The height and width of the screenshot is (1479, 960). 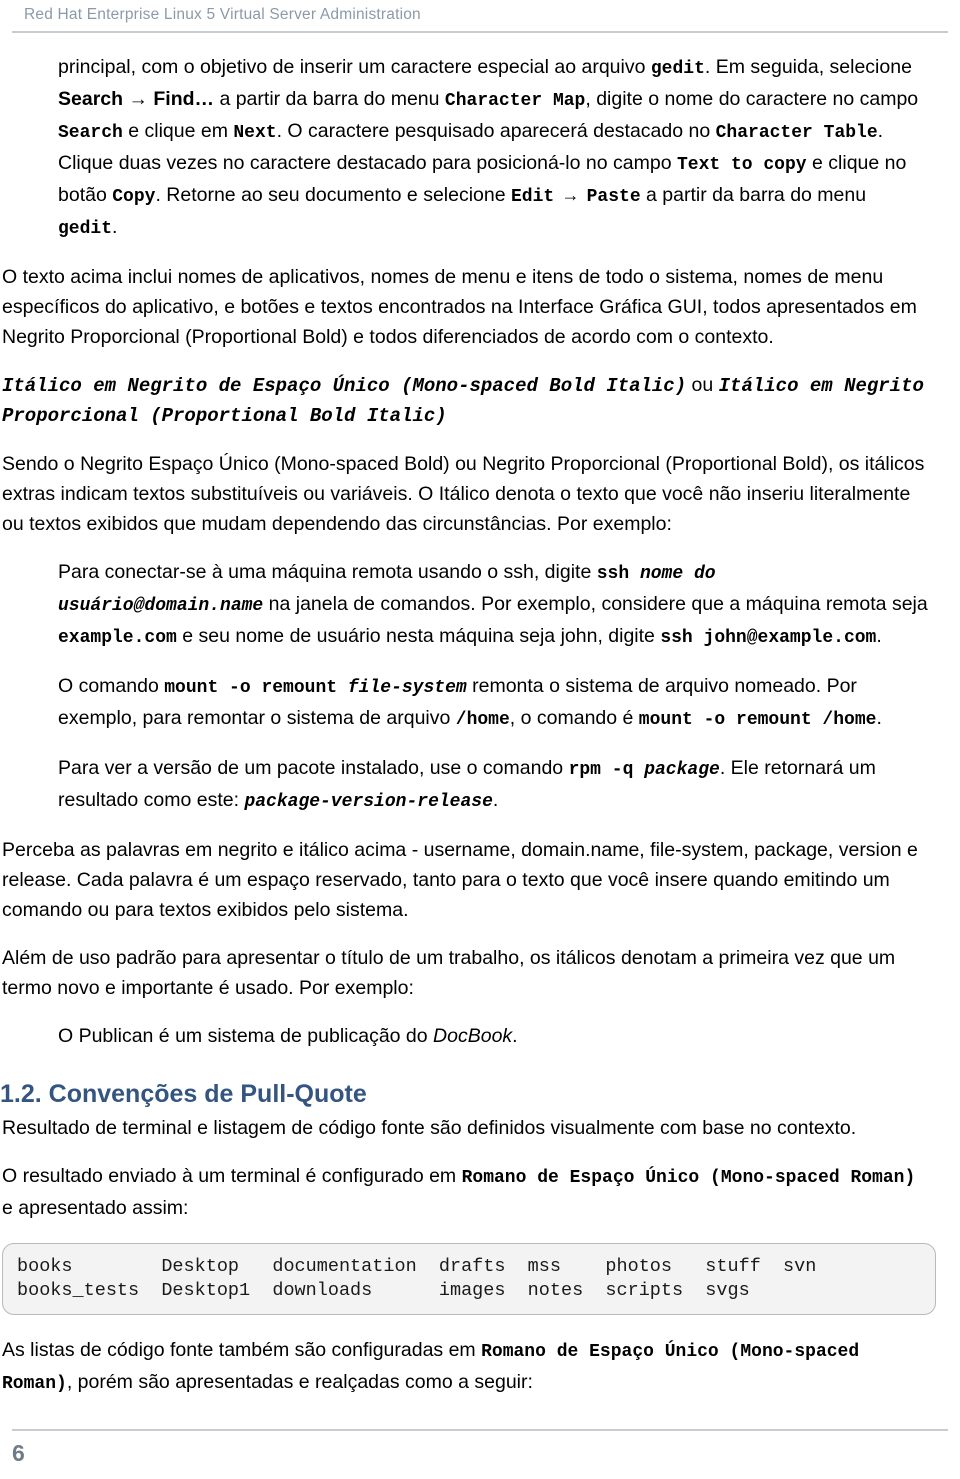 I want to click on ssh-seg4: ., so click(x=879, y=636).